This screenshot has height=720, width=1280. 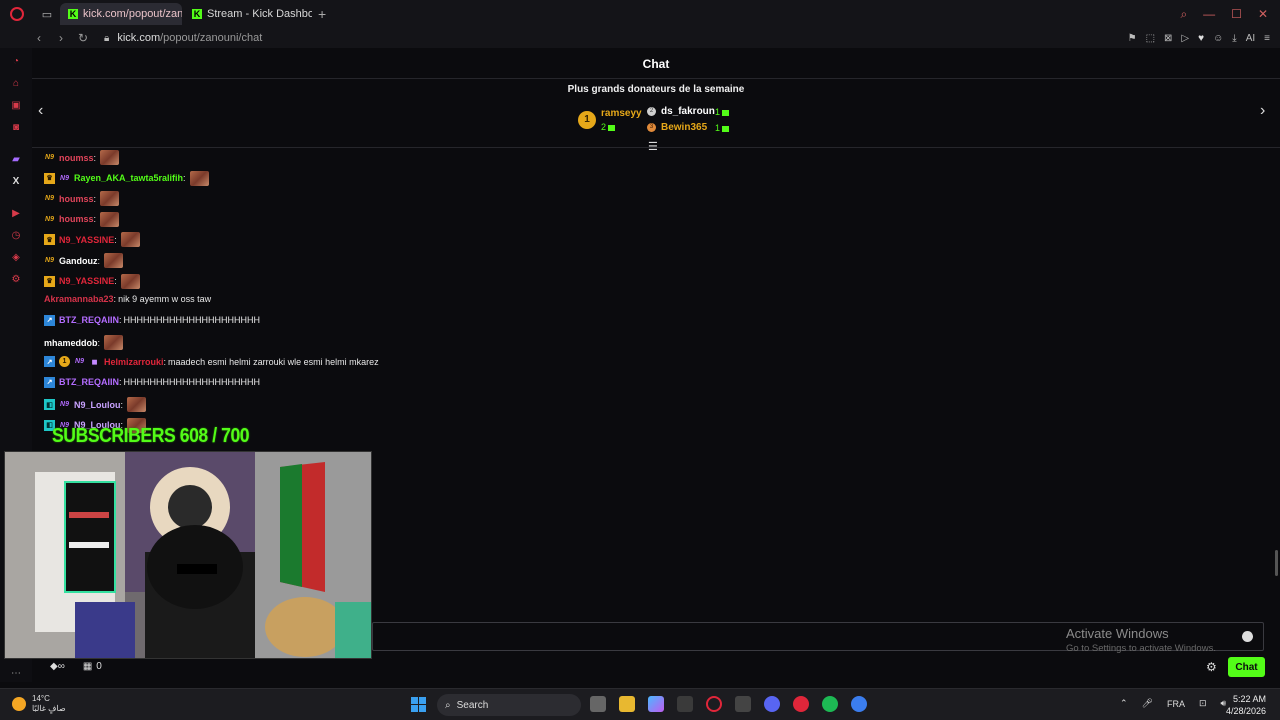 What do you see at coordinates (106, 38) in the screenshot?
I see `lock-icon: 🔒︎` at bounding box center [106, 38].